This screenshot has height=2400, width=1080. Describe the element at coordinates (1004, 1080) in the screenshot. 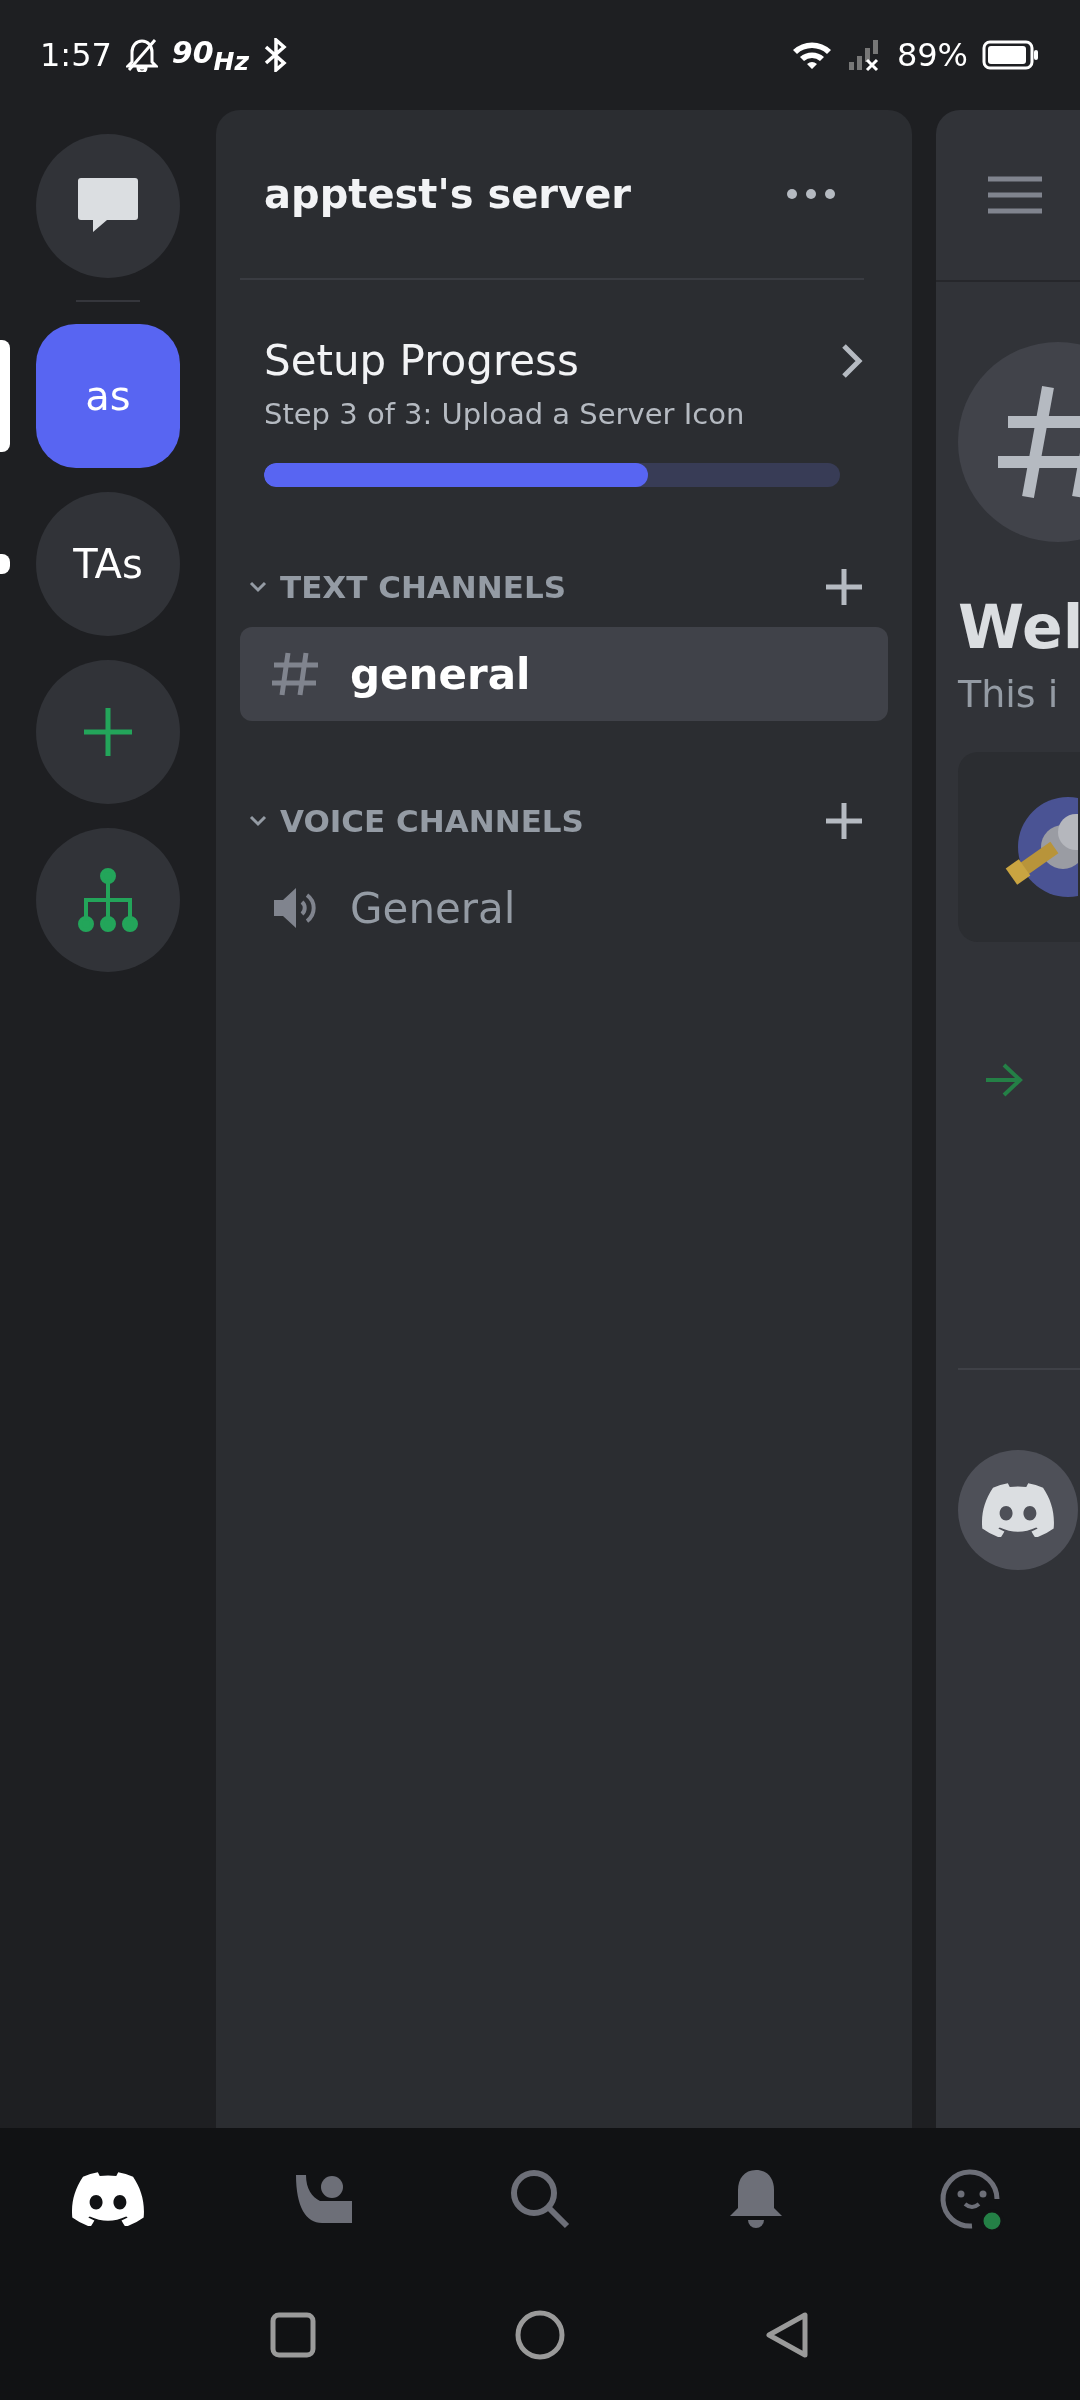

I see `arrow-right-icon` at that location.